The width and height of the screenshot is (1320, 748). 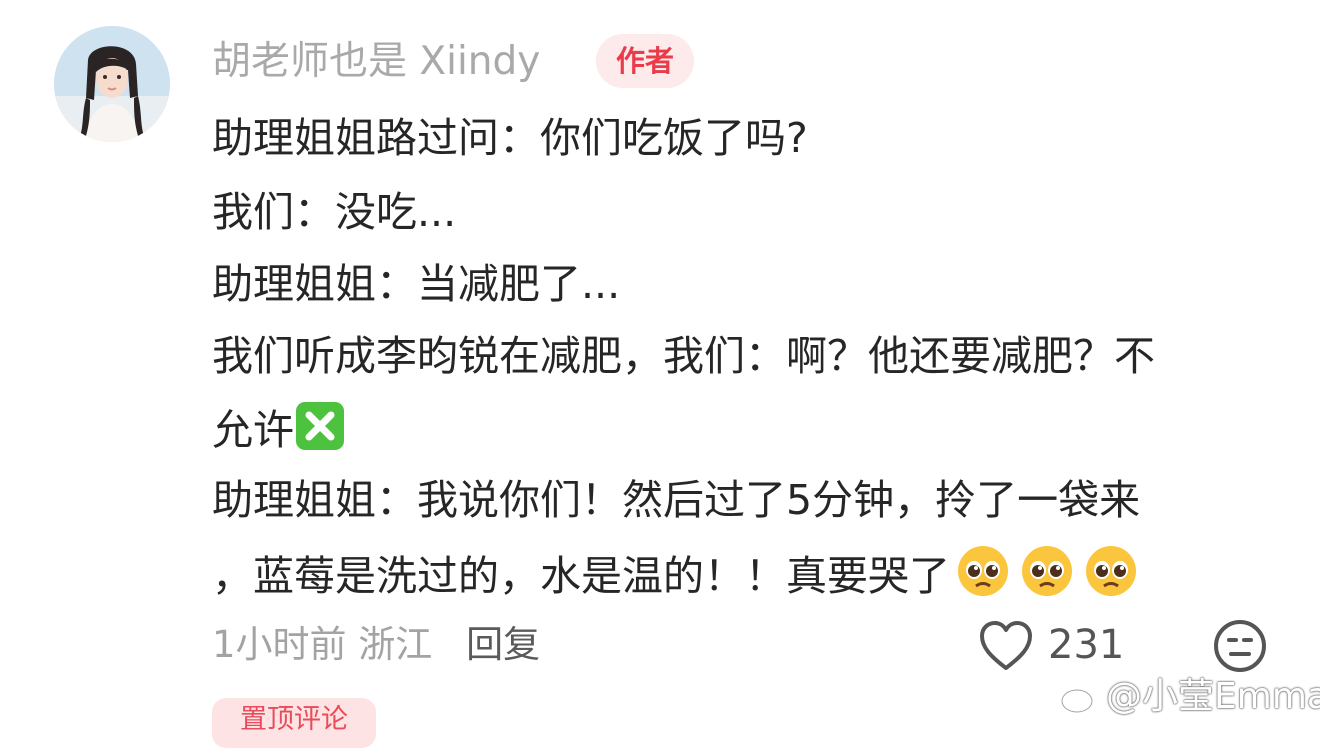 What do you see at coordinates (253, 430) in the screenshot?
I see `comment-line: 允许` at bounding box center [253, 430].